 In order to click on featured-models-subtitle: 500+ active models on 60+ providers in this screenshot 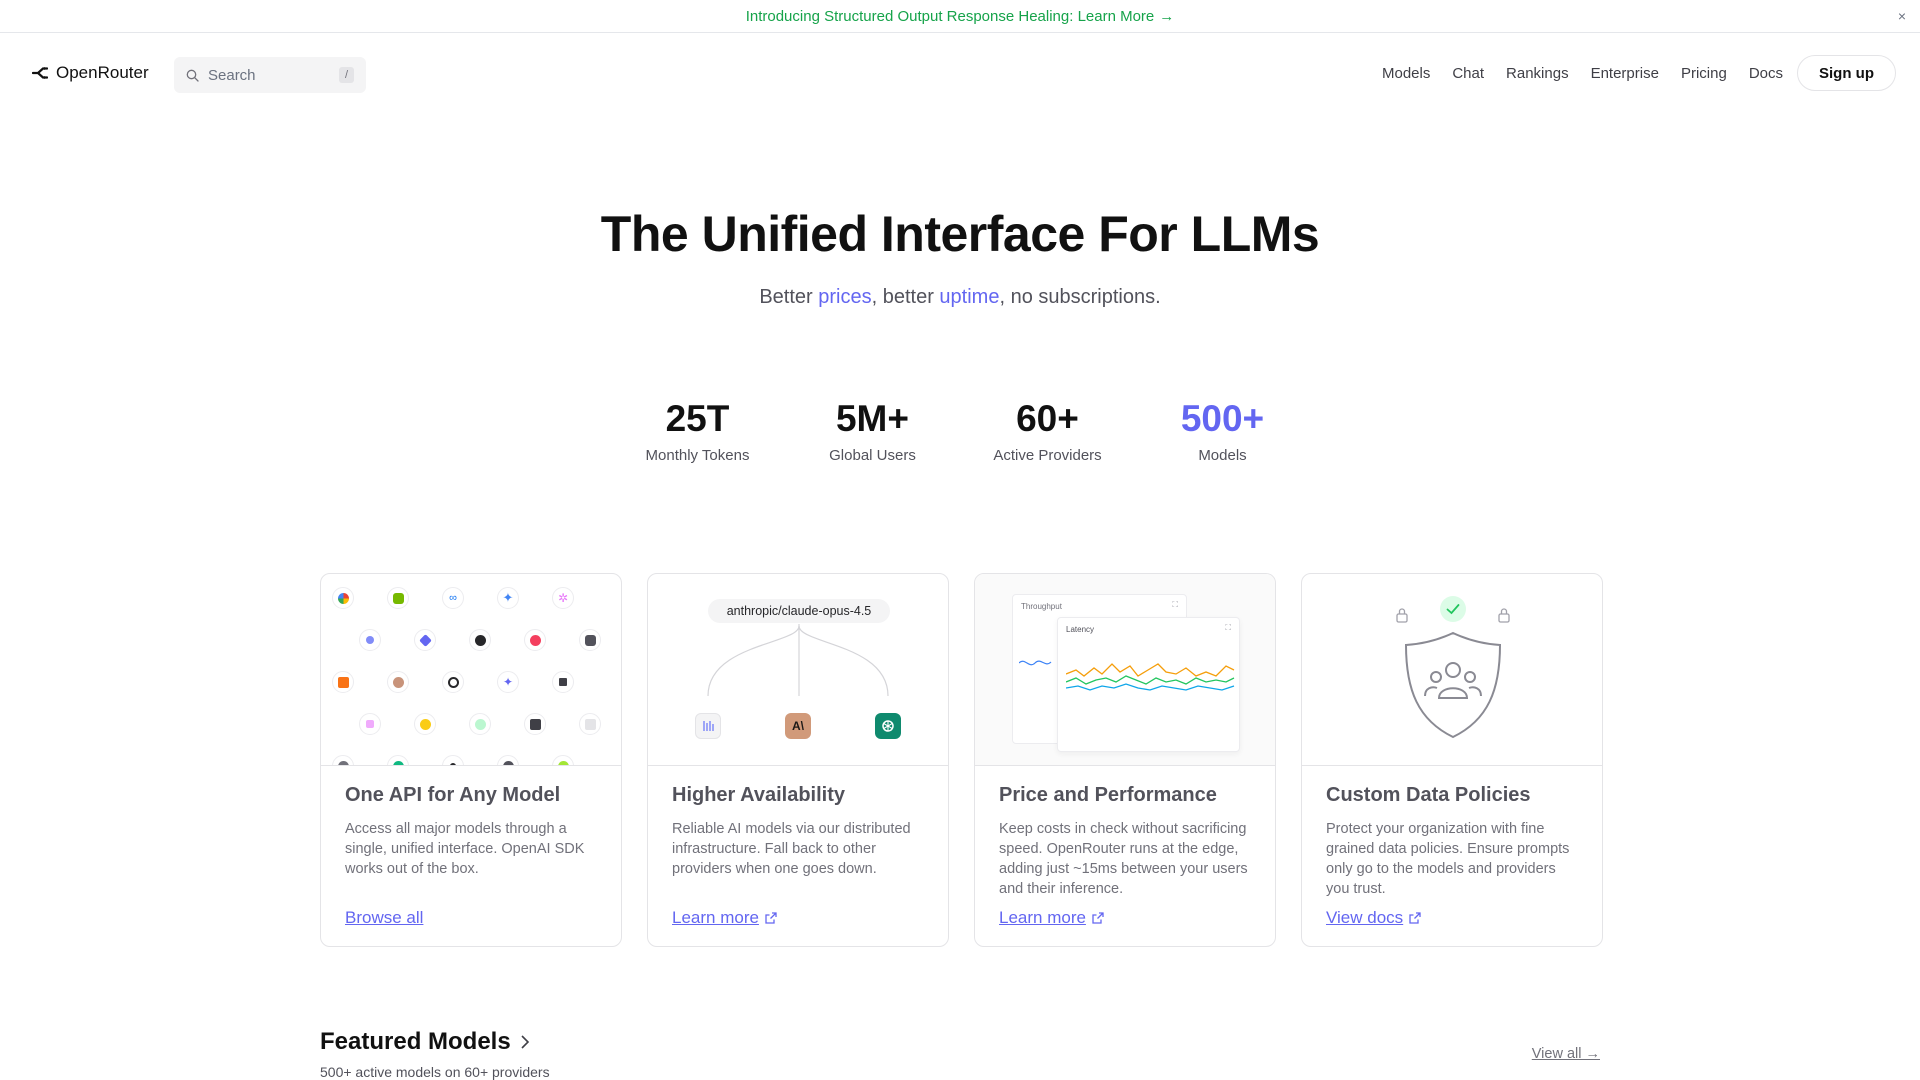, I will do `click(435, 1072)`.